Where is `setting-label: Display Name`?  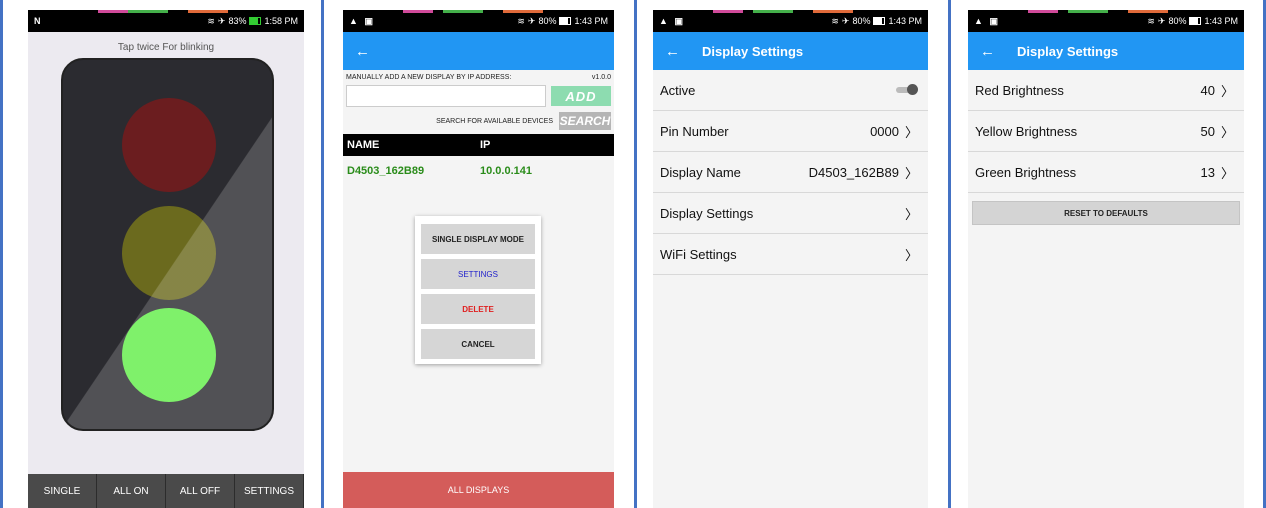 setting-label: Display Name is located at coordinates (700, 172).